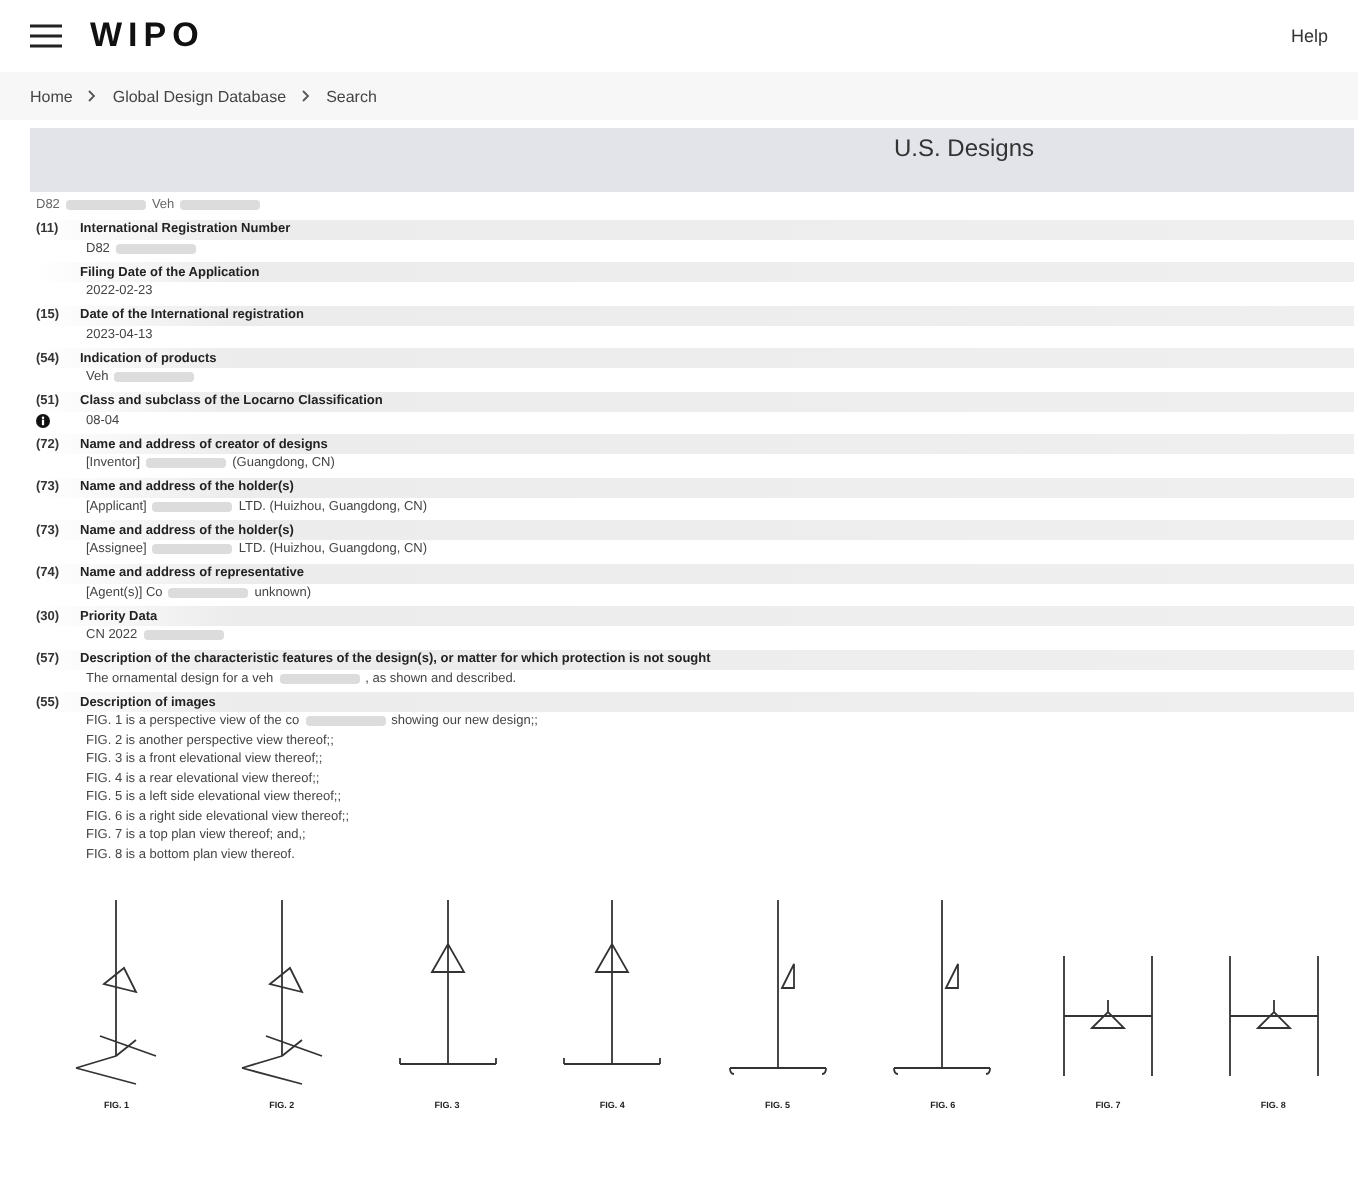 The height and width of the screenshot is (1186, 1358). I want to click on breadcrumb-link: Search, so click(351, 96).